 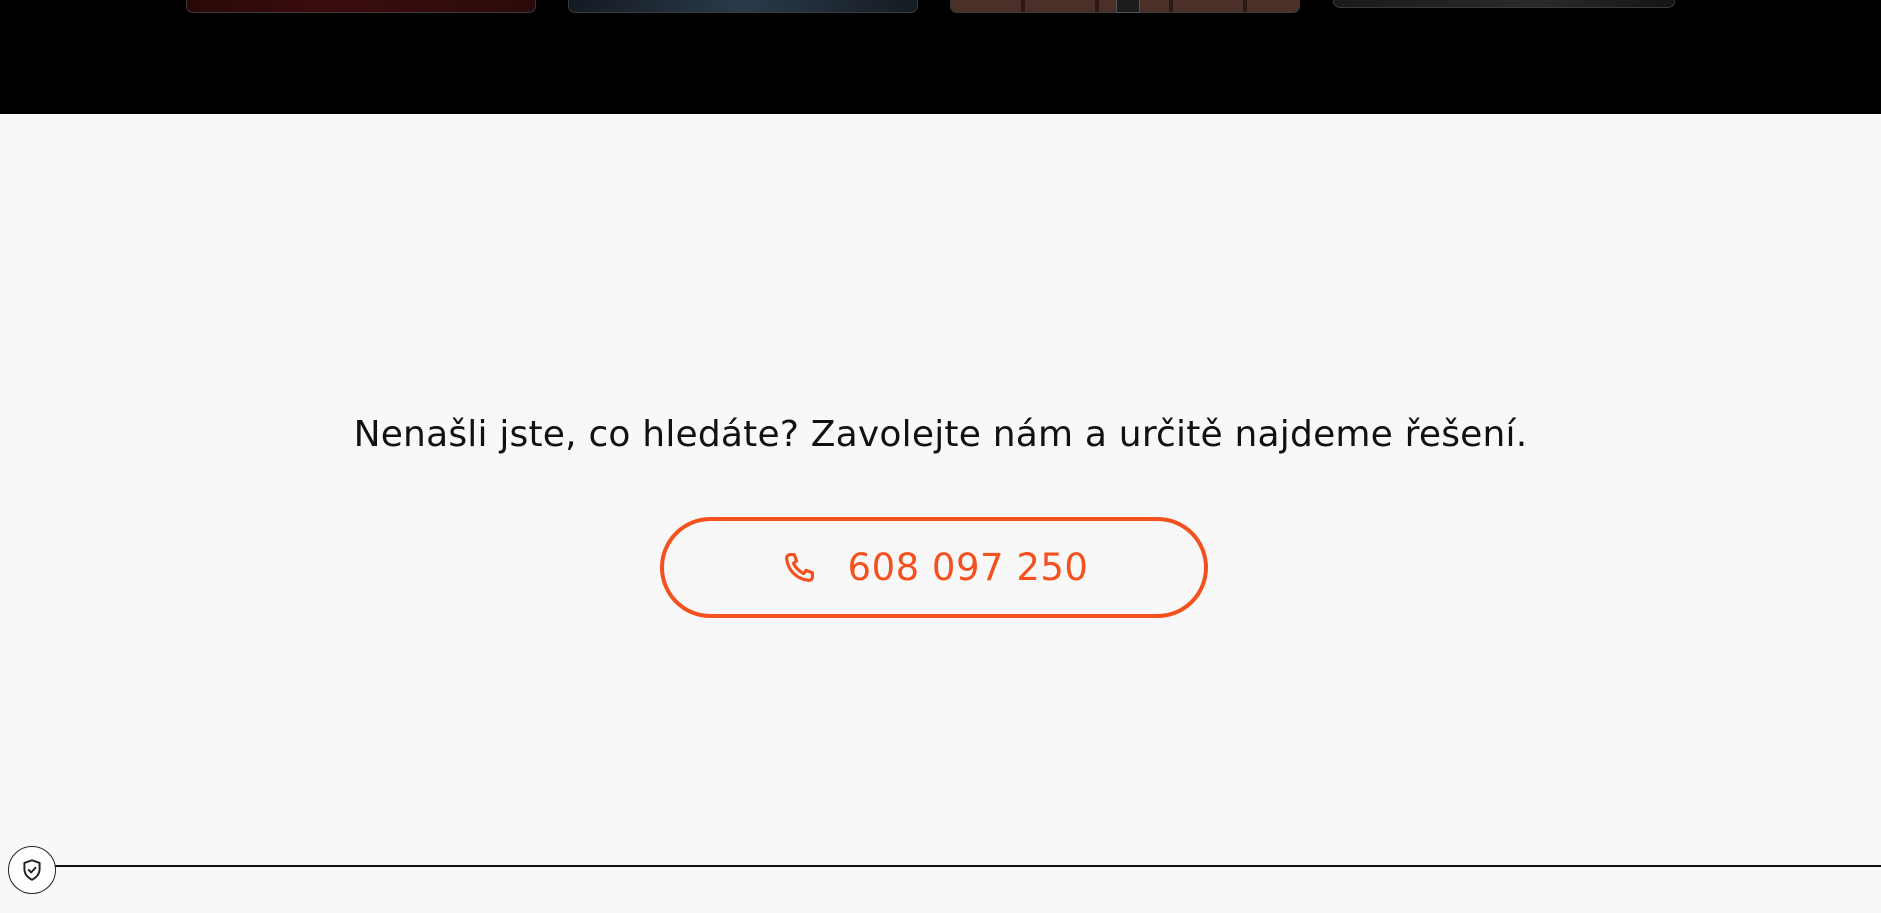 What do you see at coordinates (940, 57) in the screenshot?
I see `gallery-strip` at bounding box center [940, 57].